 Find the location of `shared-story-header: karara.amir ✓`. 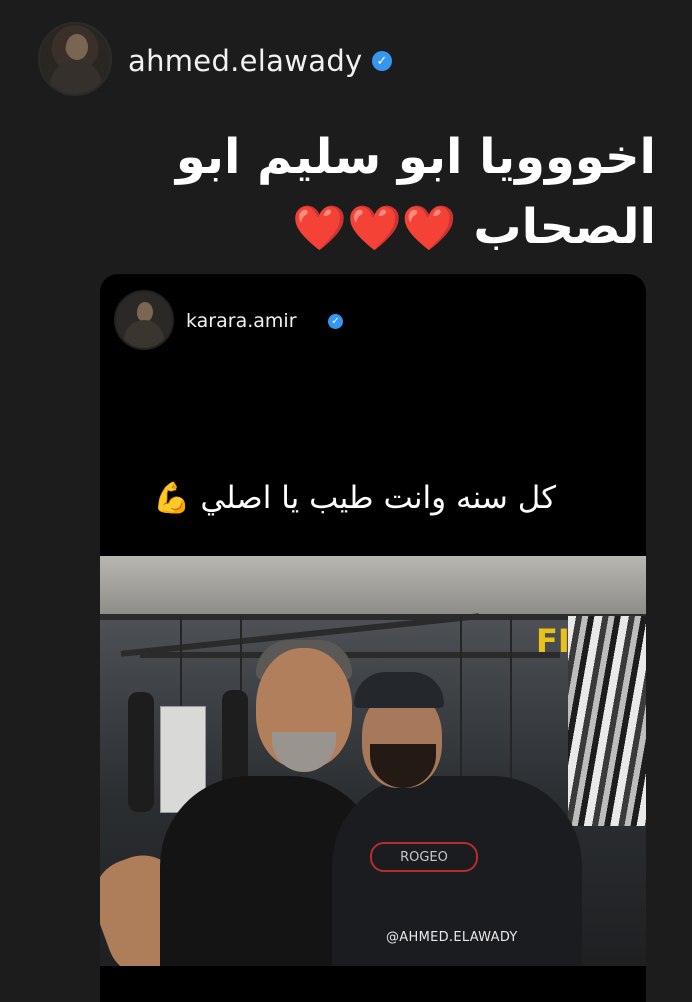

shared-story-header: karara.amir ✓ is located at coordinates (373, 319).